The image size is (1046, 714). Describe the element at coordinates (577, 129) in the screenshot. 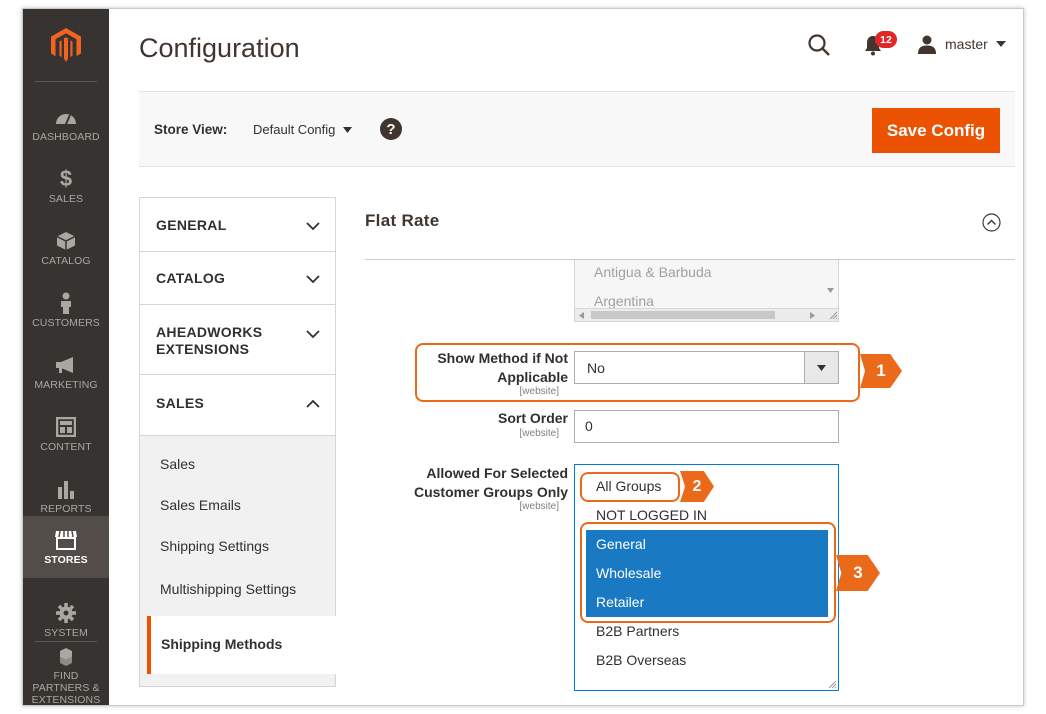

I see `store-view-bar: Store View: Default Config ? Save Config` at that location.